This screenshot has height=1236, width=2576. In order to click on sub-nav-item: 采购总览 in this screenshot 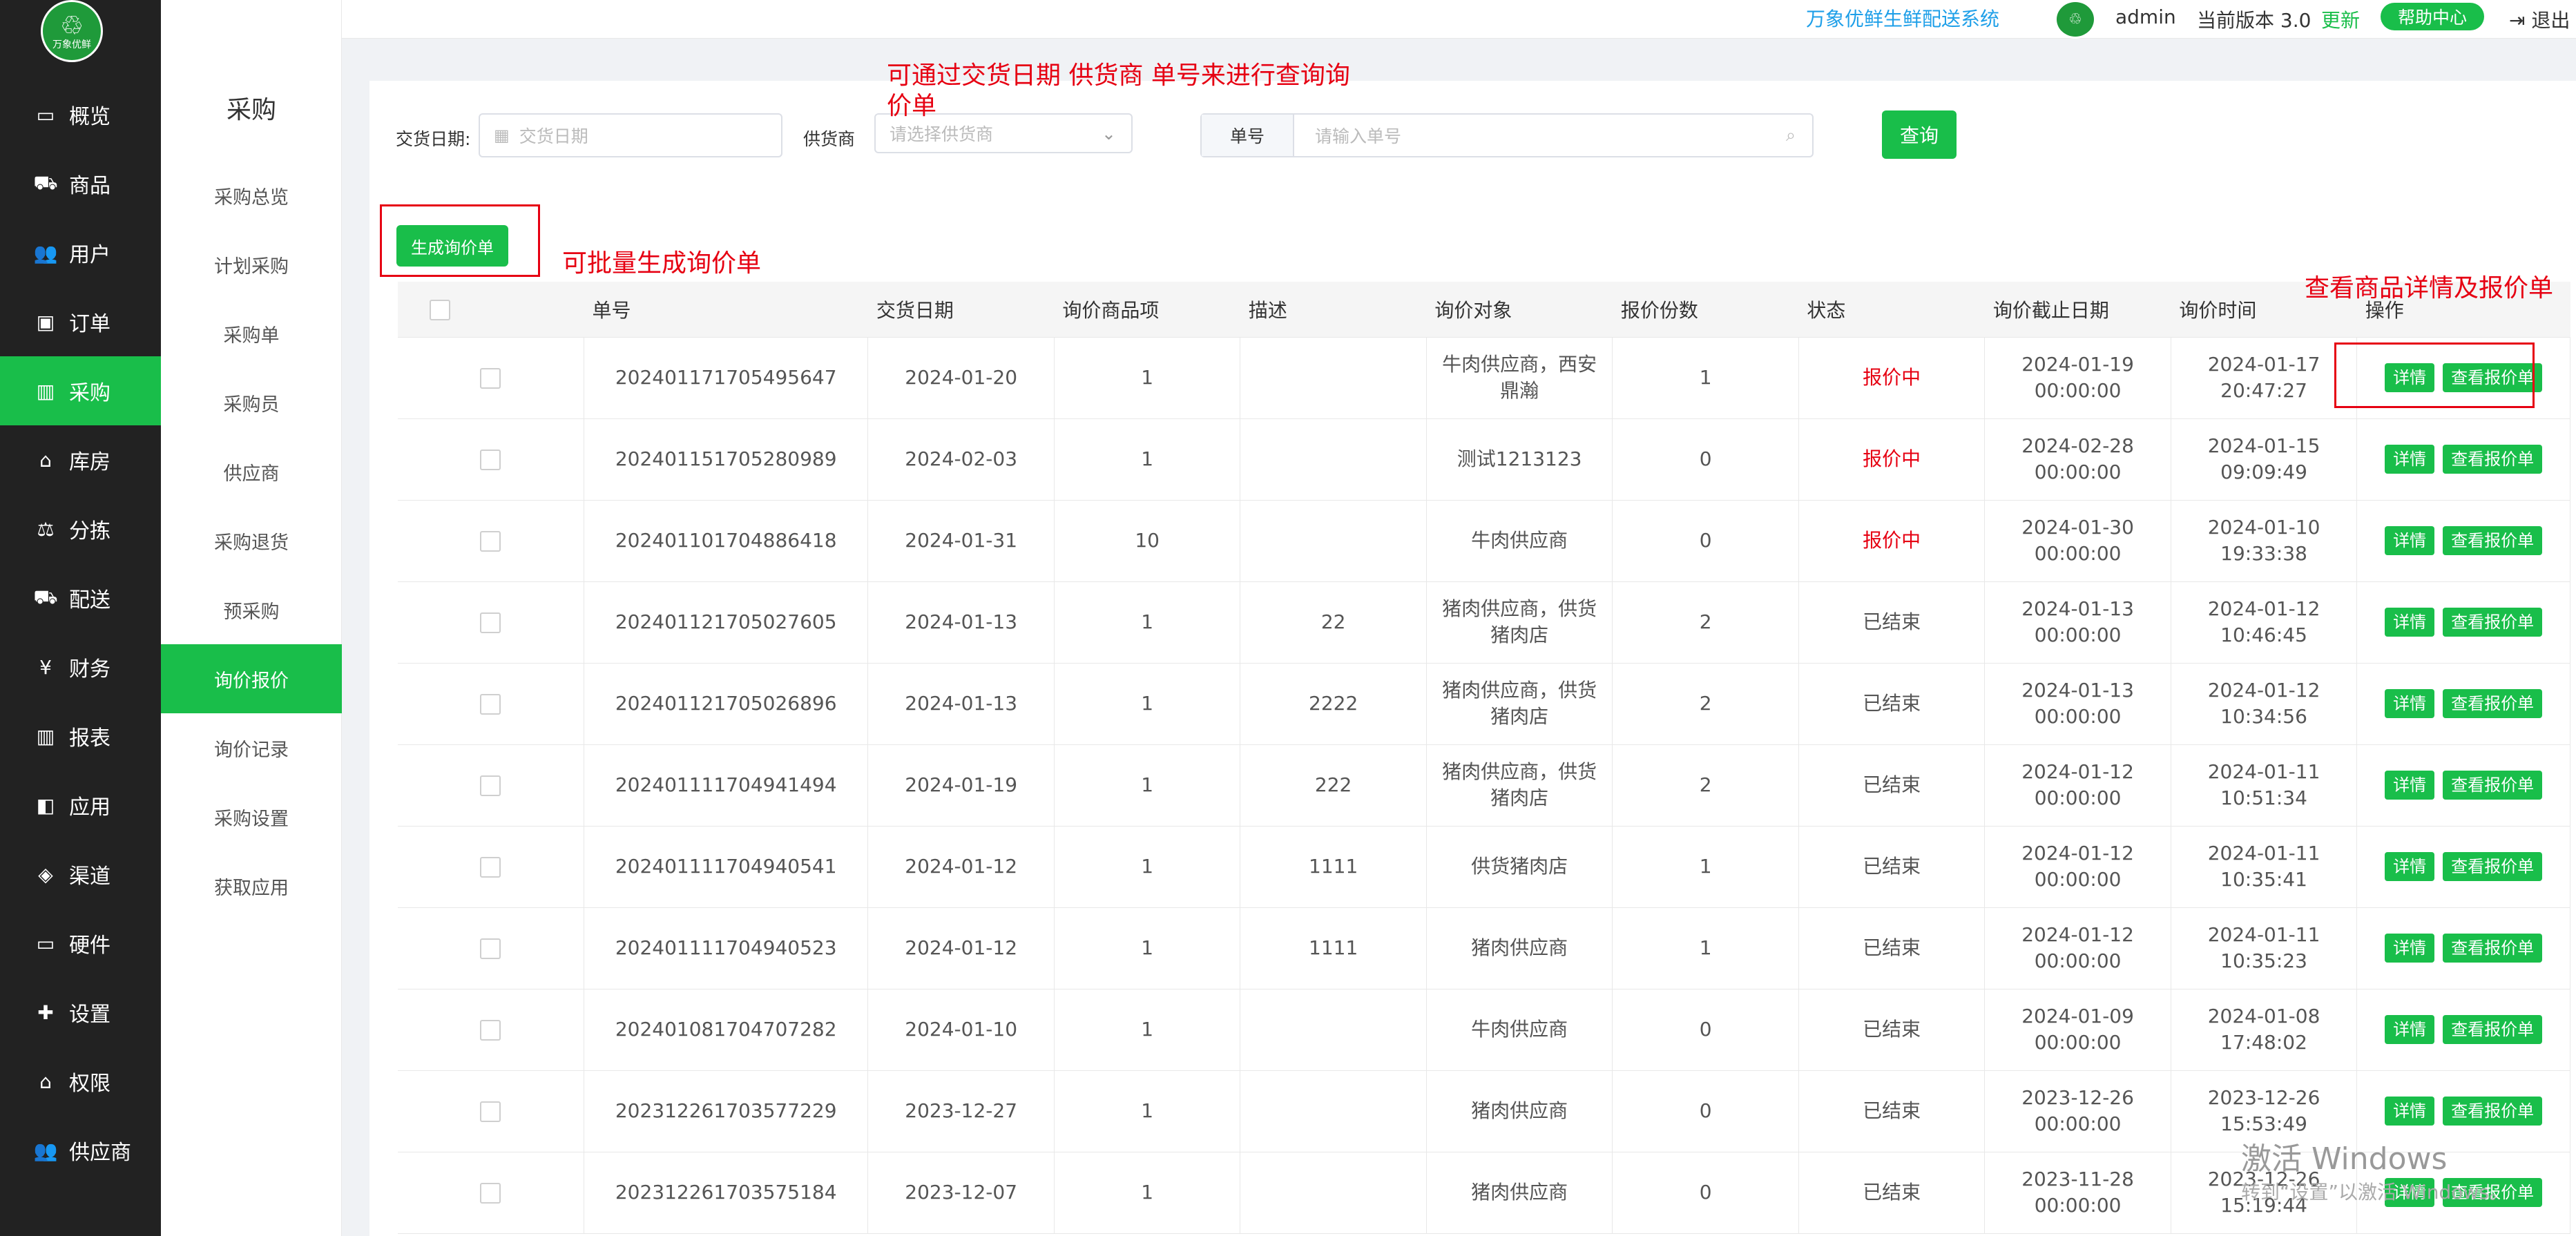, I will do `click(251, 195)`.